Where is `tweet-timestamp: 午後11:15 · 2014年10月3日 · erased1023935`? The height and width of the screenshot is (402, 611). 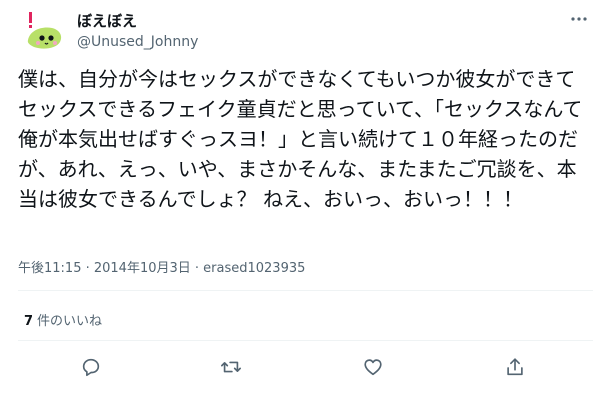
tweet-timestamp: 午後11:15 · 2014年10月3日 · erased1023935 is located at coordinates (161, 266).